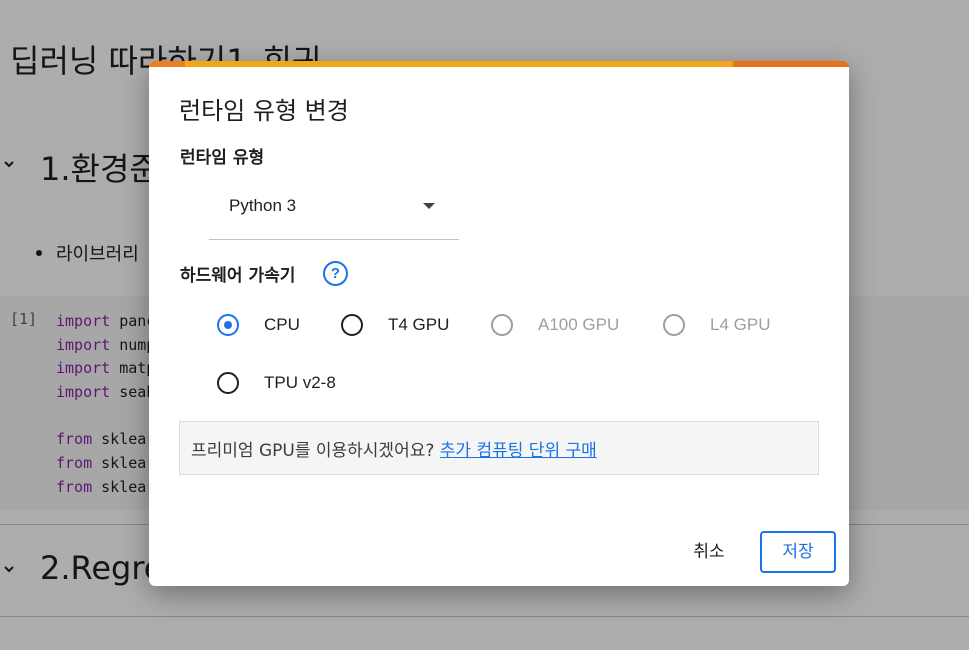  I want to click on progress-bar-end, so click(791, 64).